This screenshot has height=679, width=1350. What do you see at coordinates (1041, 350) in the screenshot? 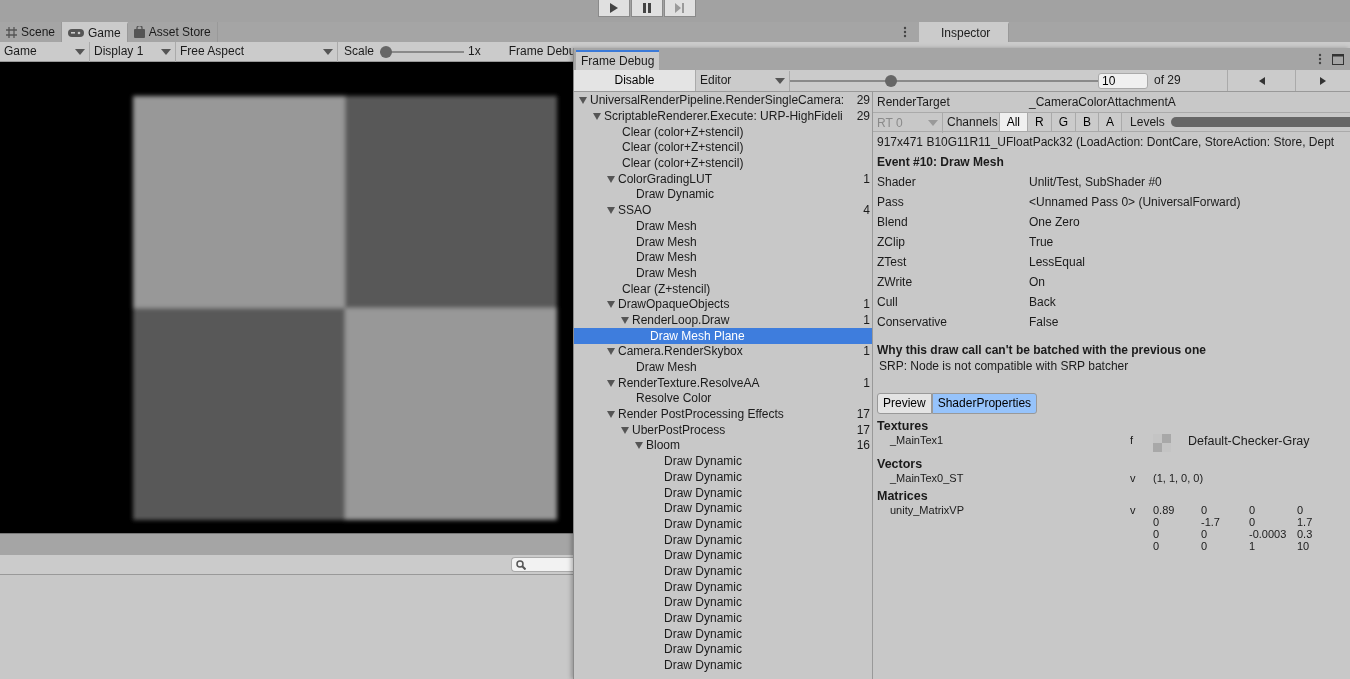
I see `batch-heading: Why this draw call can't be batched with the previous one` at bounding box center [1041, 350].